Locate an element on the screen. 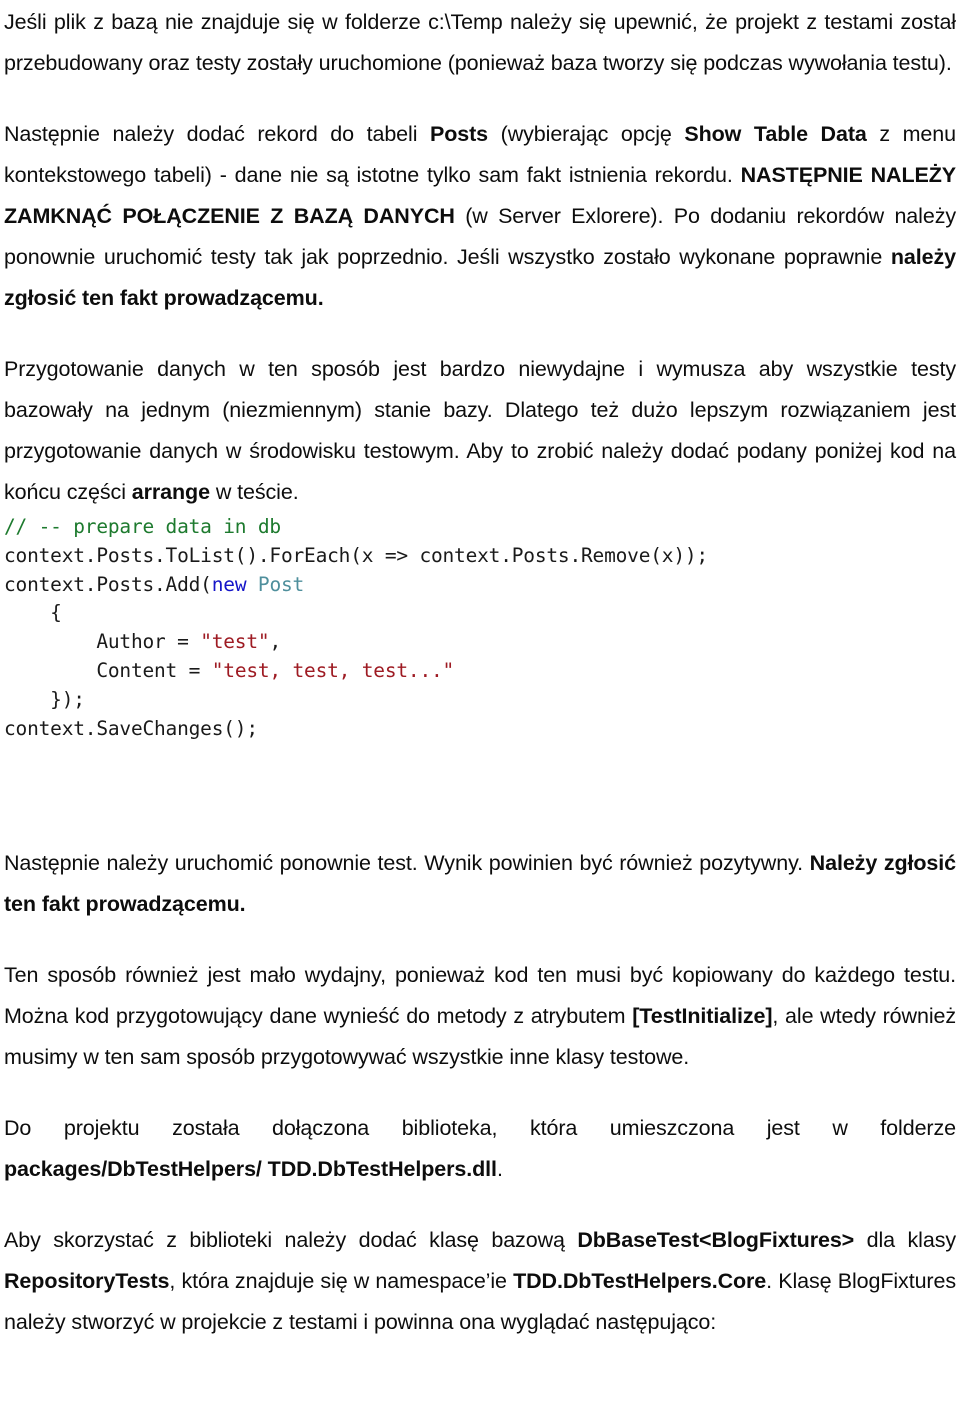 Image resolution: width=960 pixels, height=1423 pixels. code-token-plain: , is located at coordinates (275, 642).